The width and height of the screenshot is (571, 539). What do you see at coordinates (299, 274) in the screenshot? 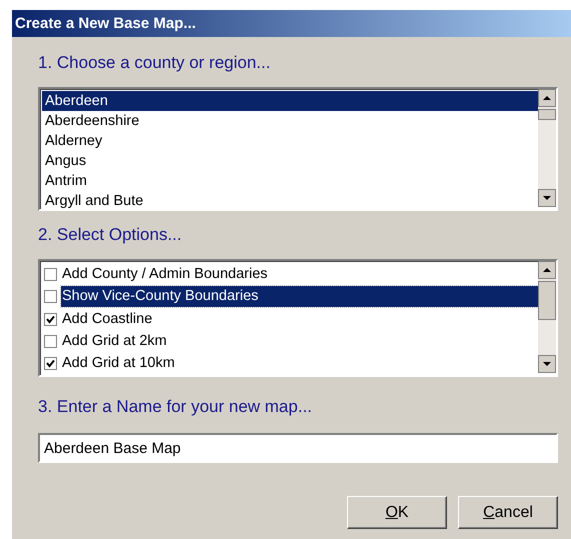
I see `option-item: Add County / Admin Boundaries` at bounding box center [299, 274].